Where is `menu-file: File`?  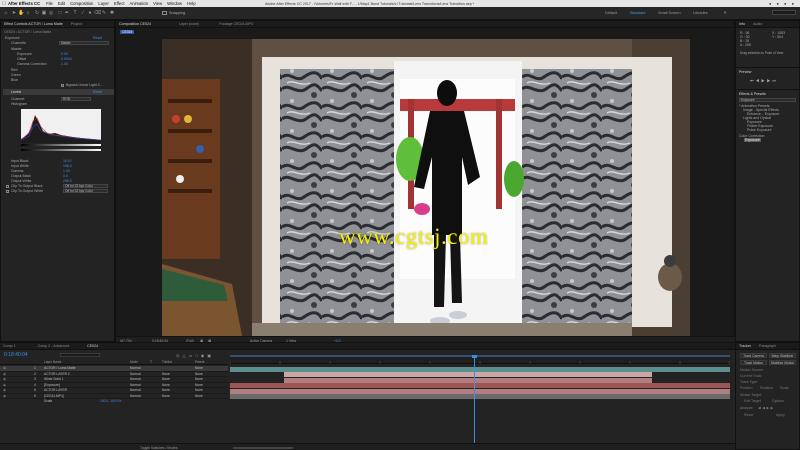
menu-file: File is located at coordinates (49, 3).